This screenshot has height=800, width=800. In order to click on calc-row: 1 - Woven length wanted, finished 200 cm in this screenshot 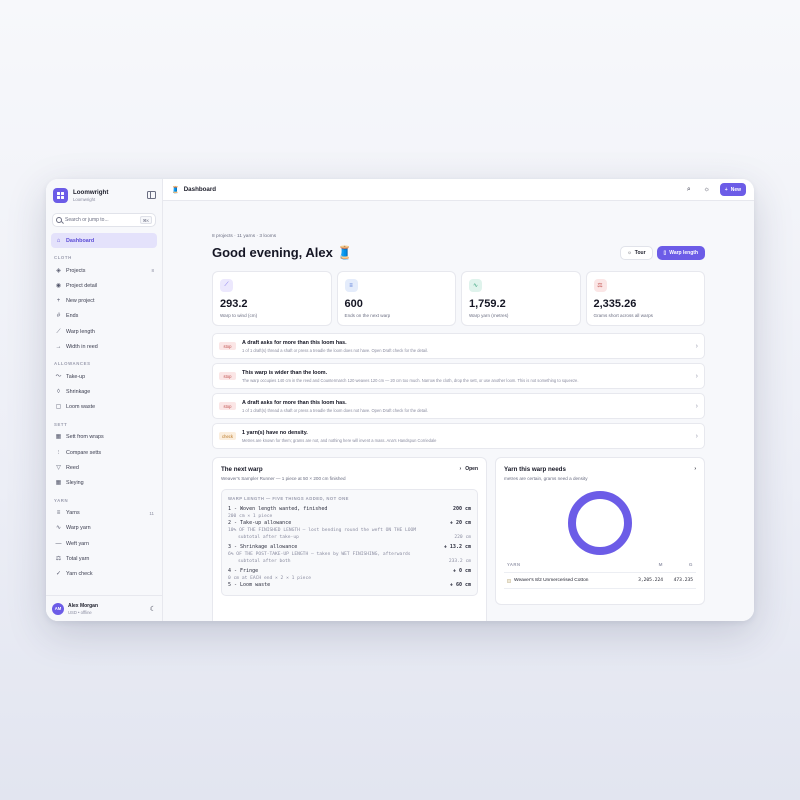, I will do `click(349, 509)`.